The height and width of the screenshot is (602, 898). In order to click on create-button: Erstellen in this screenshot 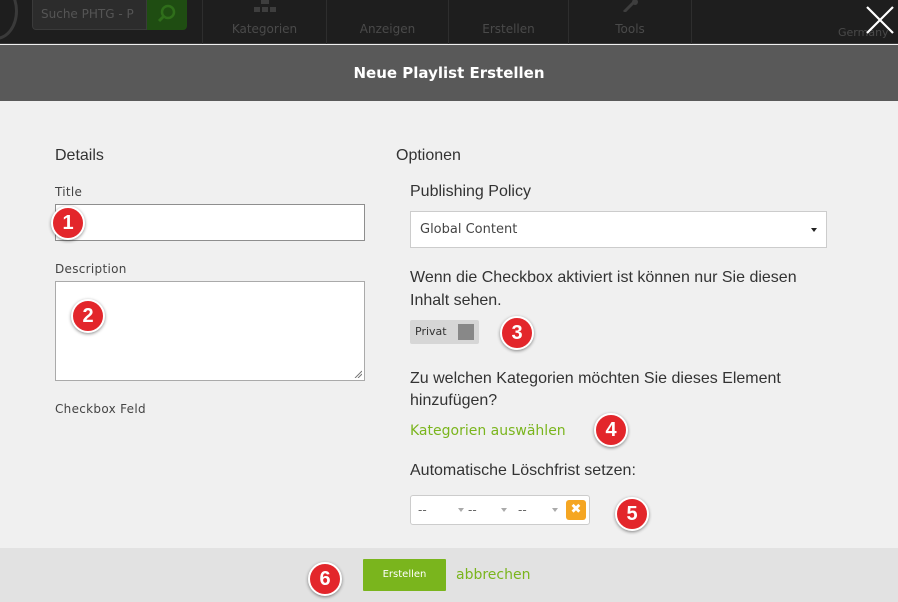, I will do `click(404, 575)`.